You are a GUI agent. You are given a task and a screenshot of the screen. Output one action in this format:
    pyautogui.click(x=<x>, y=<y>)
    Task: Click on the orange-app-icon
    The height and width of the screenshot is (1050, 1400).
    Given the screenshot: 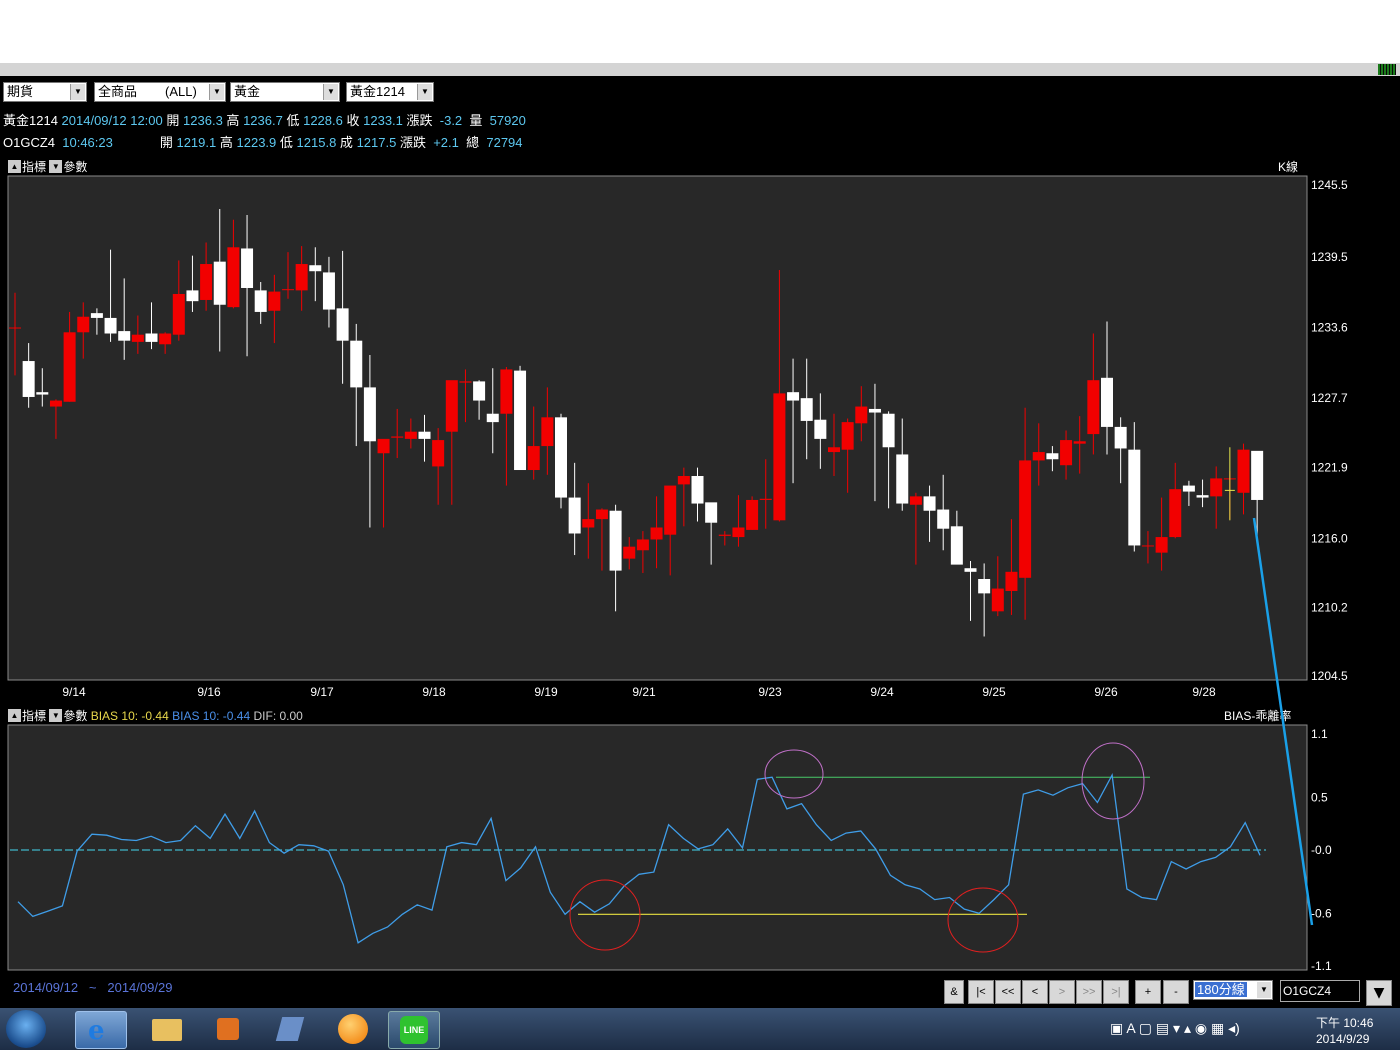 What is the action you would take?
    pyautogui.click(x=353, y=1029)
    